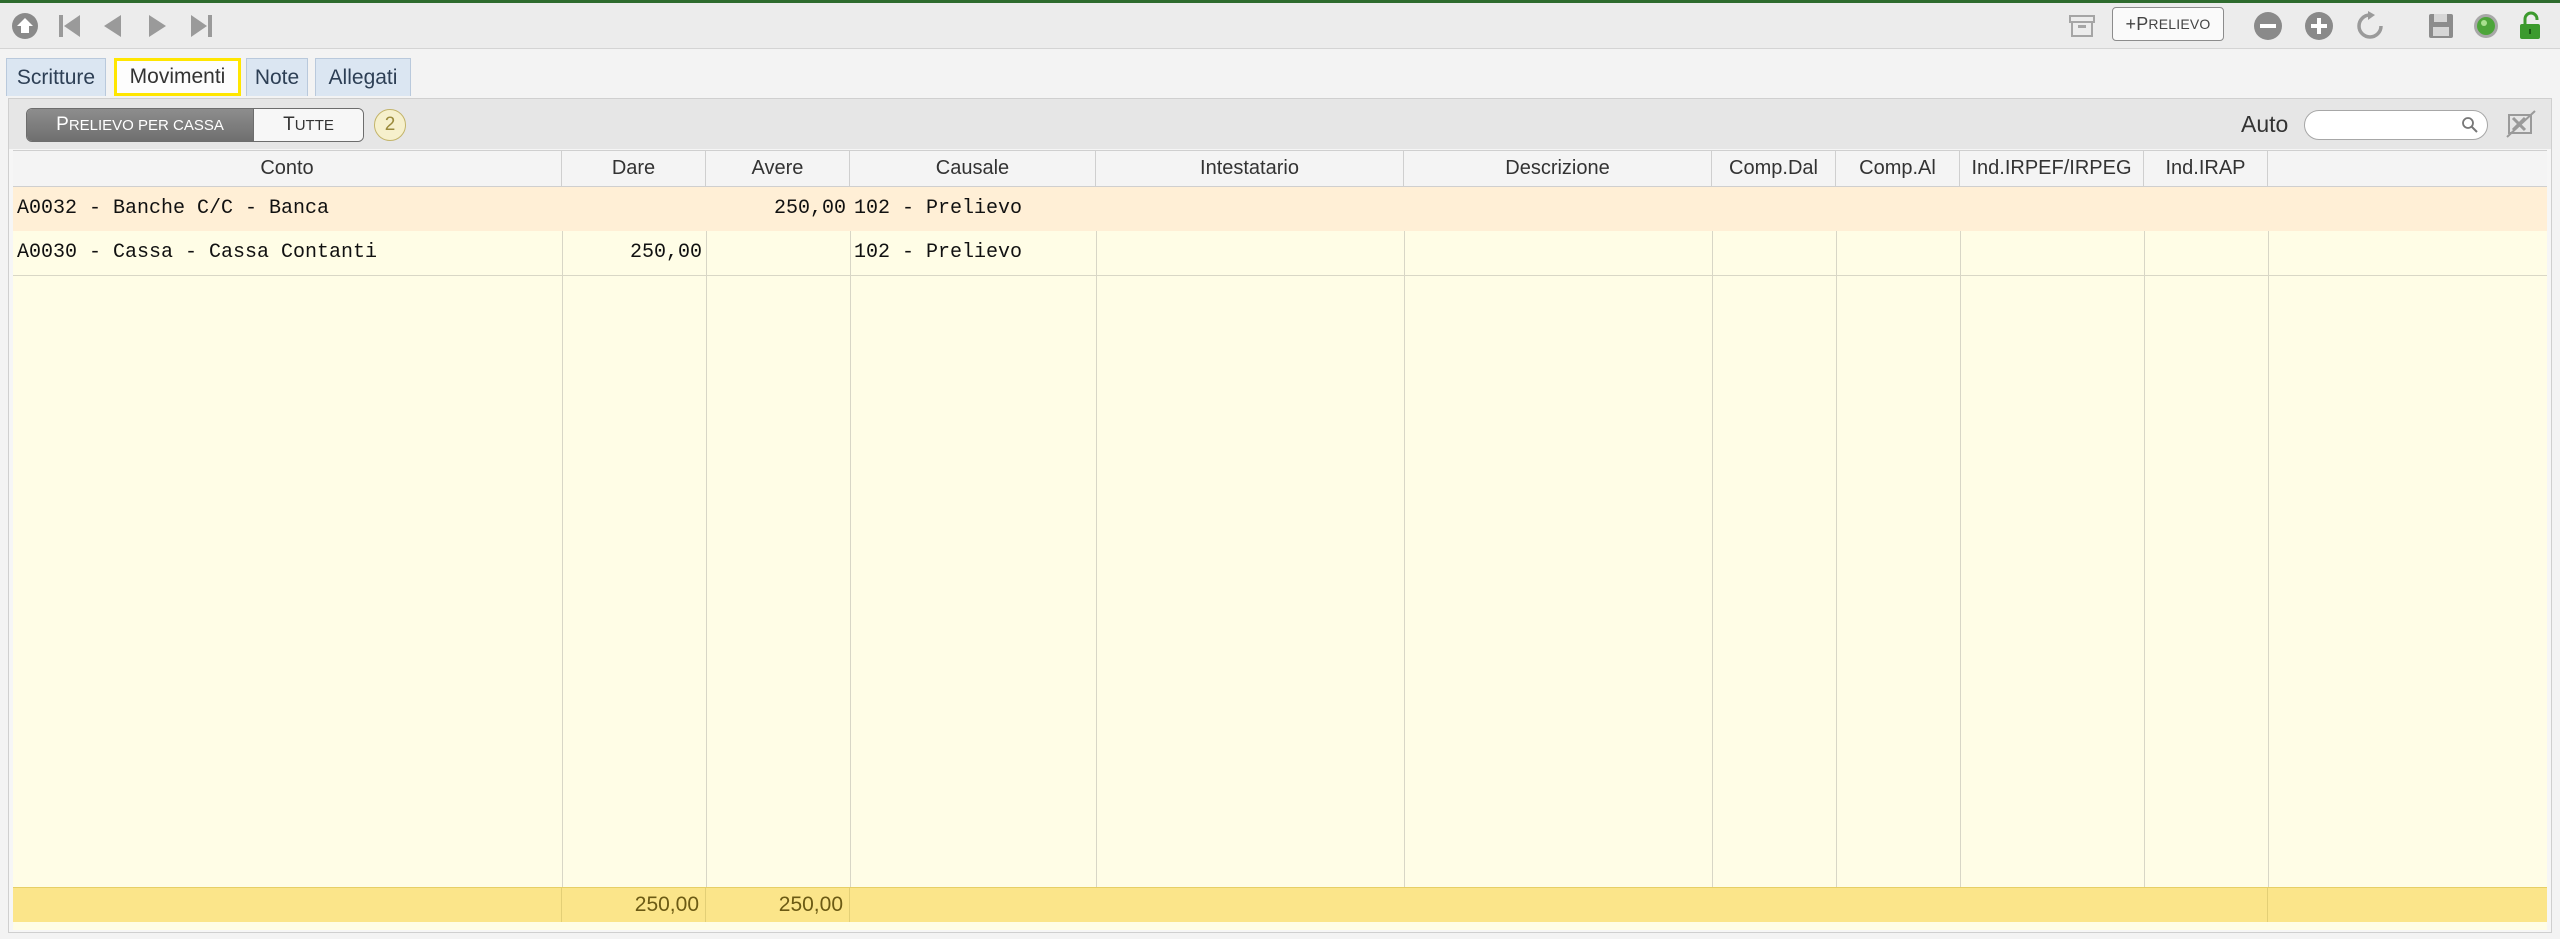  Describe the element at coordinates (2441, 26) in the screenshot. I see `save-icon` at that location.